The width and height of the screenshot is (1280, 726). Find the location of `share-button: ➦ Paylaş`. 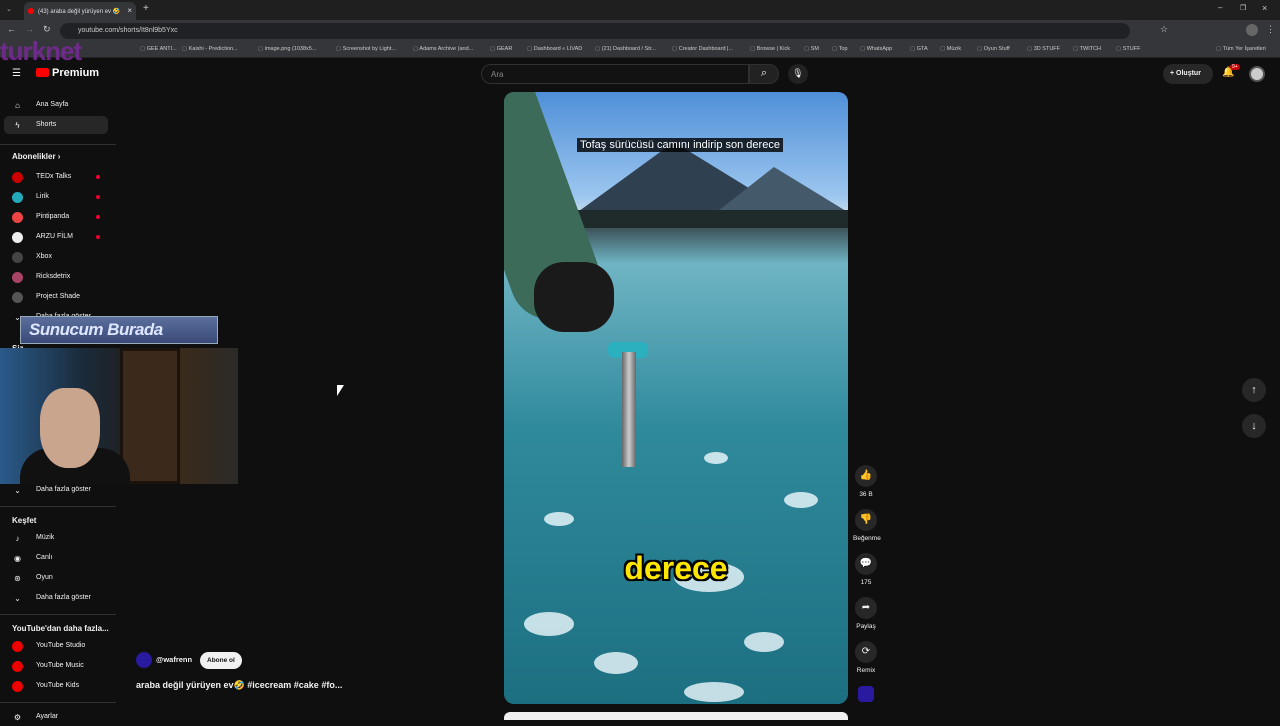

share-button: ➦ Paylaş is located at coordinates (866, 613).